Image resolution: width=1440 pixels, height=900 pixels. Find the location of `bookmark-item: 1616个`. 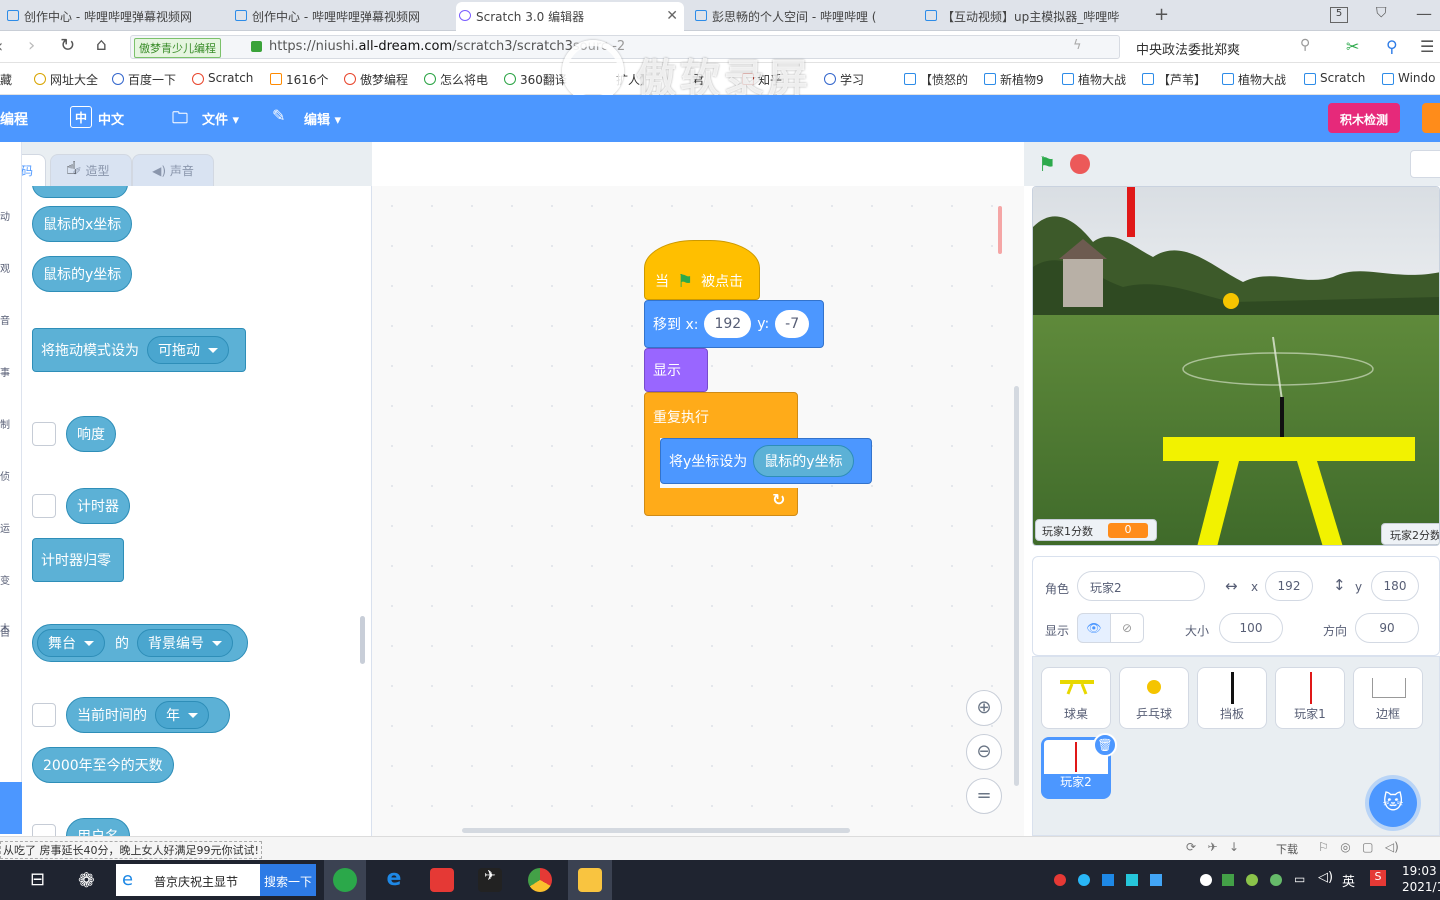

bookmark-item: 1616个 is located at coordinates (299, 79).